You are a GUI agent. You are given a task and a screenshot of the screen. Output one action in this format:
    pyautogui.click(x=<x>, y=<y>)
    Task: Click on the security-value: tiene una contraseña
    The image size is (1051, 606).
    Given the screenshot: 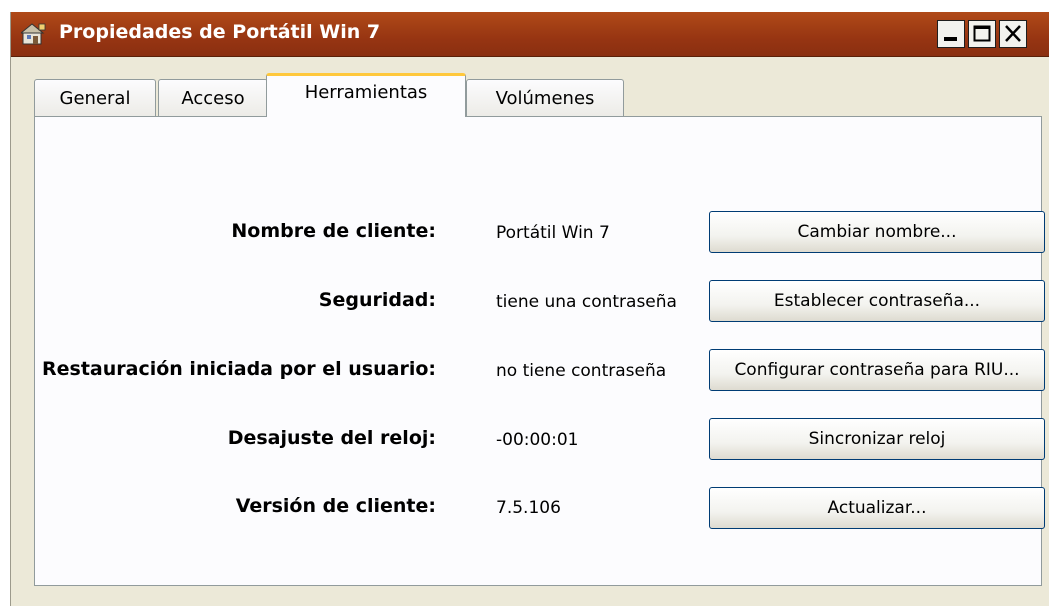 What is the action you would take?
    pyautogui.click(x=586, y=302)
    